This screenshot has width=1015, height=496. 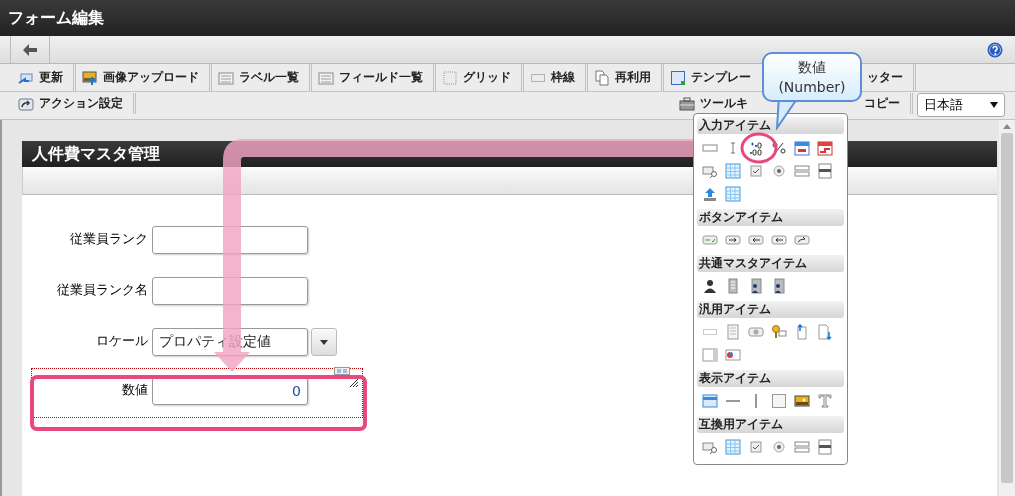 I want to click on dropdown-button, so click(x=324, y=342).